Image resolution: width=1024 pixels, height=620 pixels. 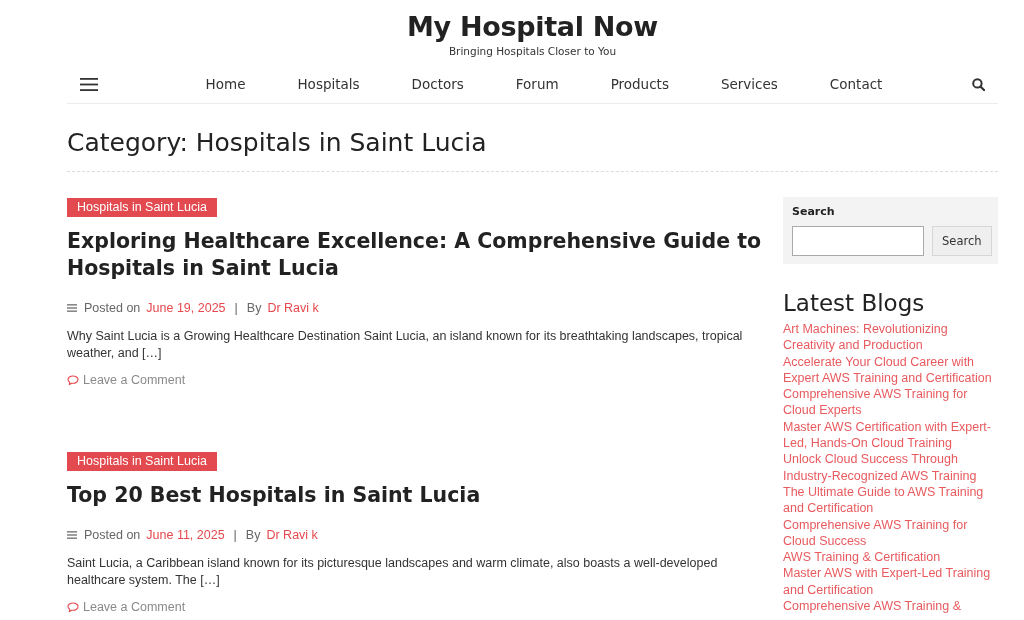 What do you see at coordinates (858, 241) in the screenshot?
I see `search-input` at bounding box center [858, 241].